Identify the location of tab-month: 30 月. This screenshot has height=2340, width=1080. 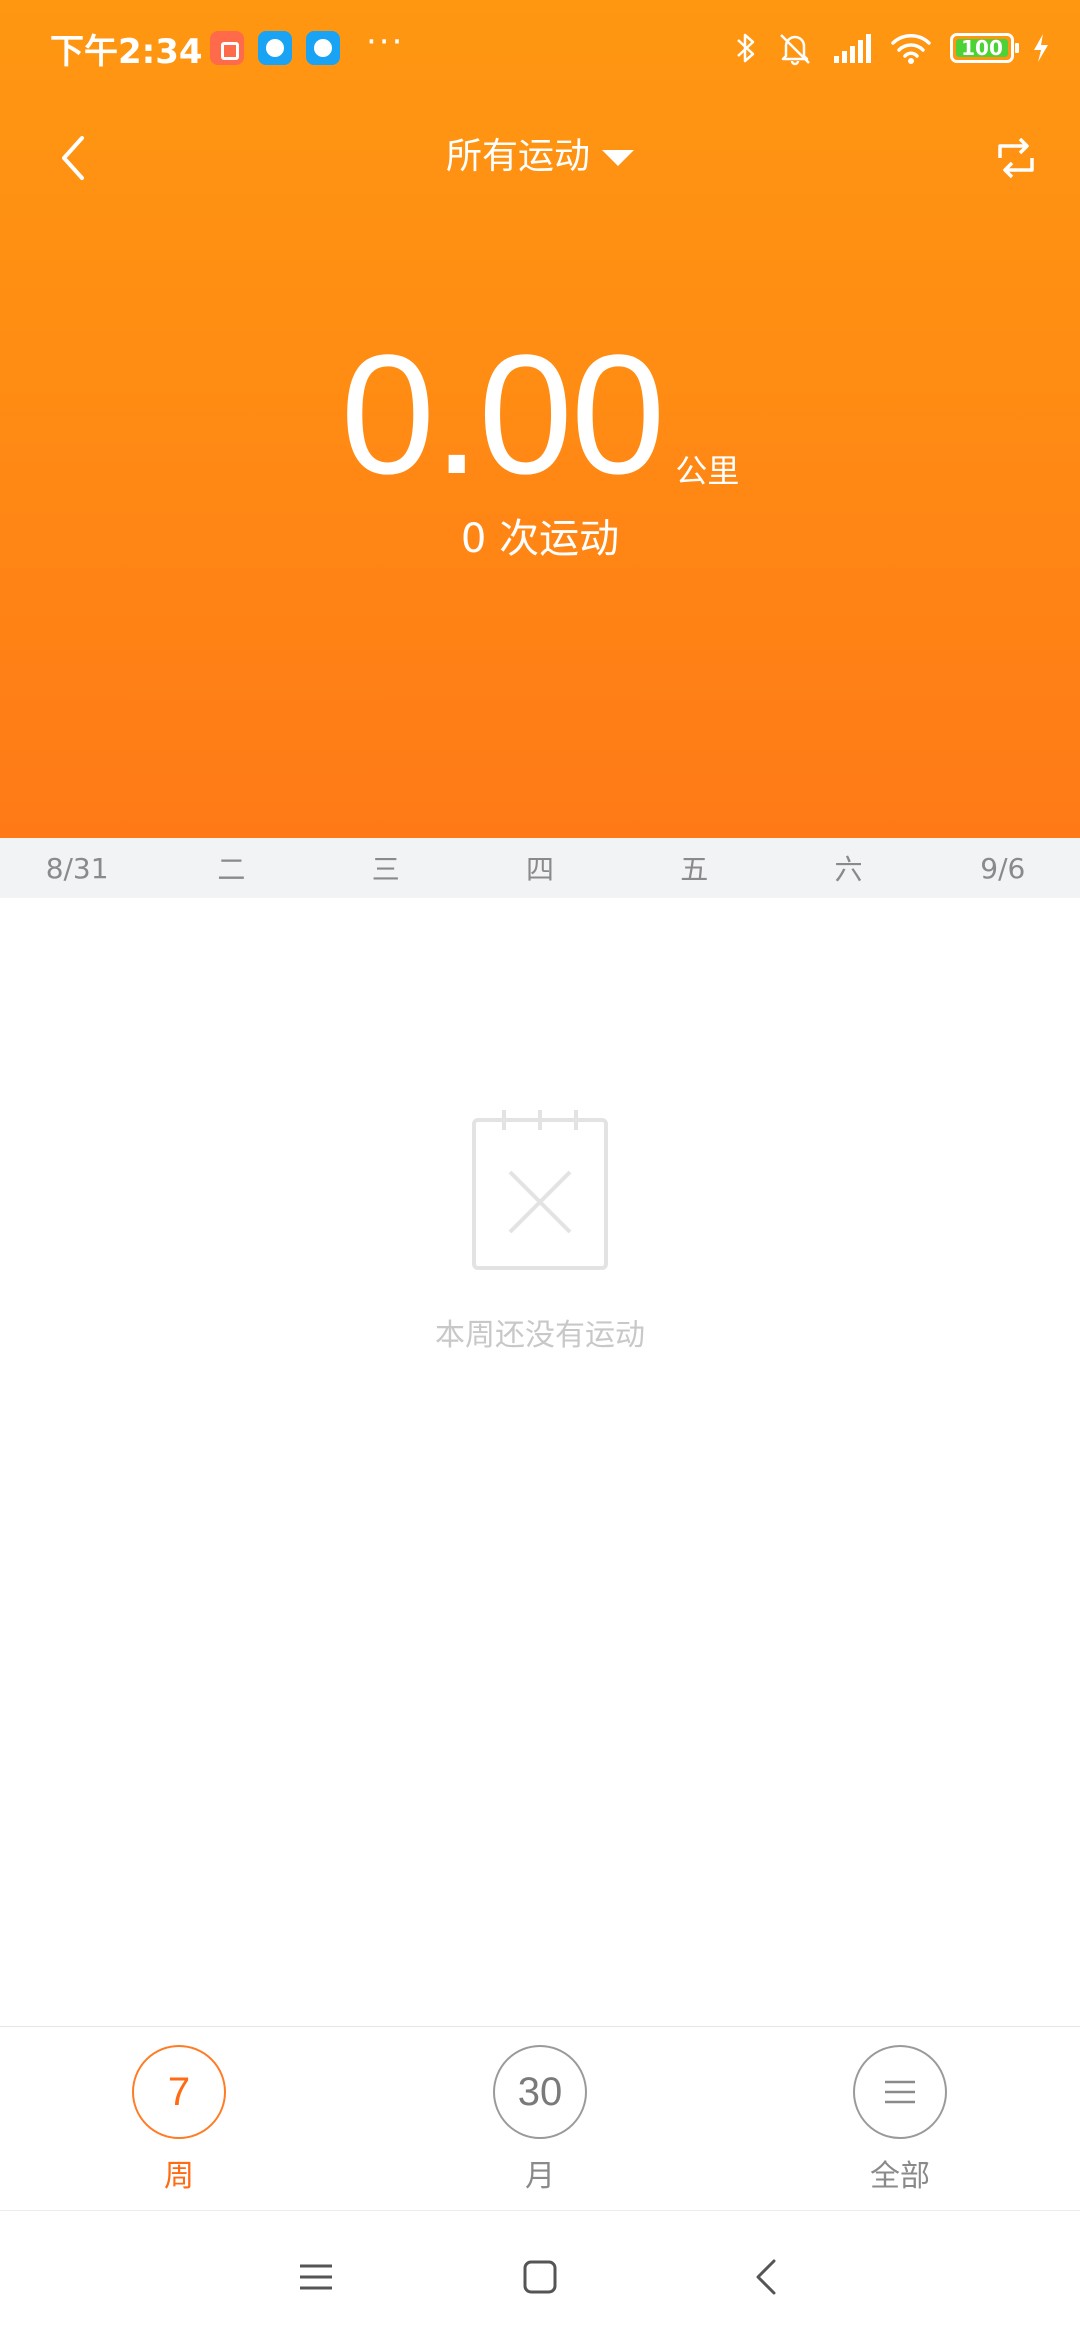
(540, 2120).